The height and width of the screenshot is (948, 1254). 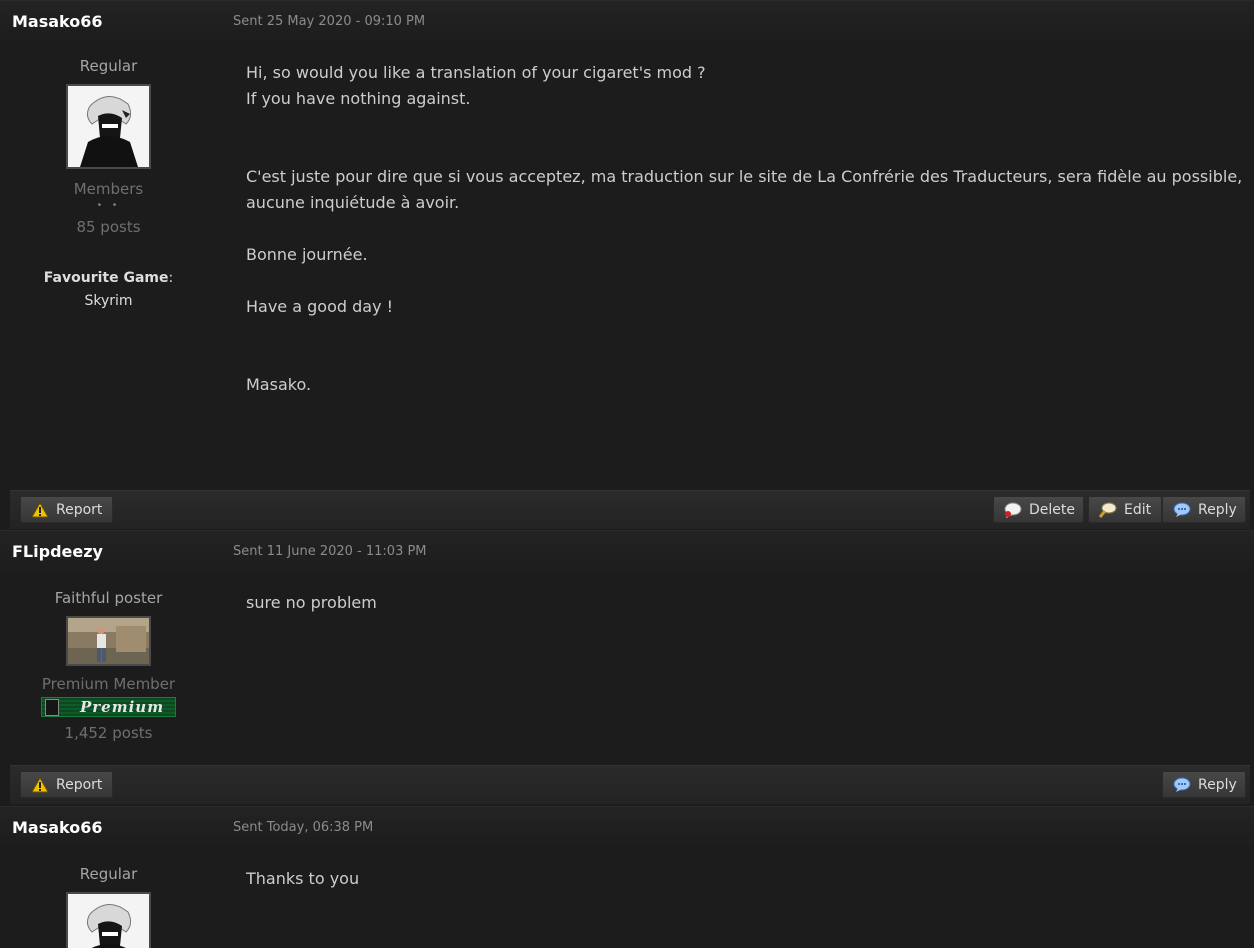 I want to click on edit-label: Edit, so click(x=1138, y=510).